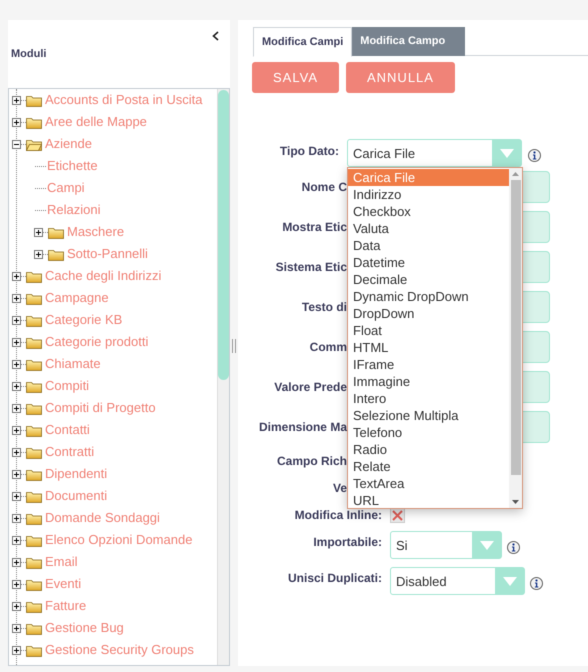  What do you see at coordinates (339, 488) in the screenshot?
I see `field-label: Ve` at bounding box center [339, 488].